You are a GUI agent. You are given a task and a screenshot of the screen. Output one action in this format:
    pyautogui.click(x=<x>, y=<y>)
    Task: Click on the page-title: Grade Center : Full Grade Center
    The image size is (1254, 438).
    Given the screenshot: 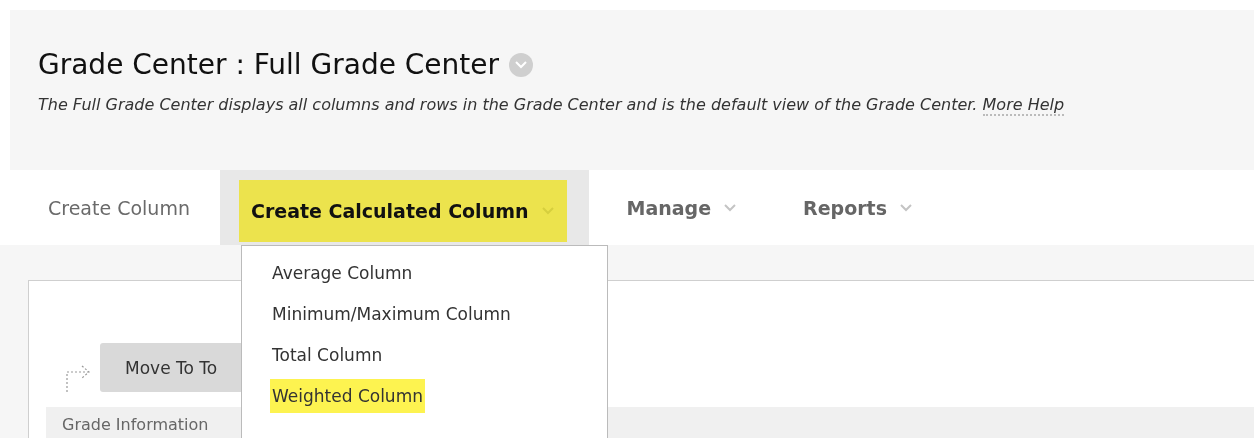 What is the action you would take?
    pyautogui.click(x=269, y=64)
    